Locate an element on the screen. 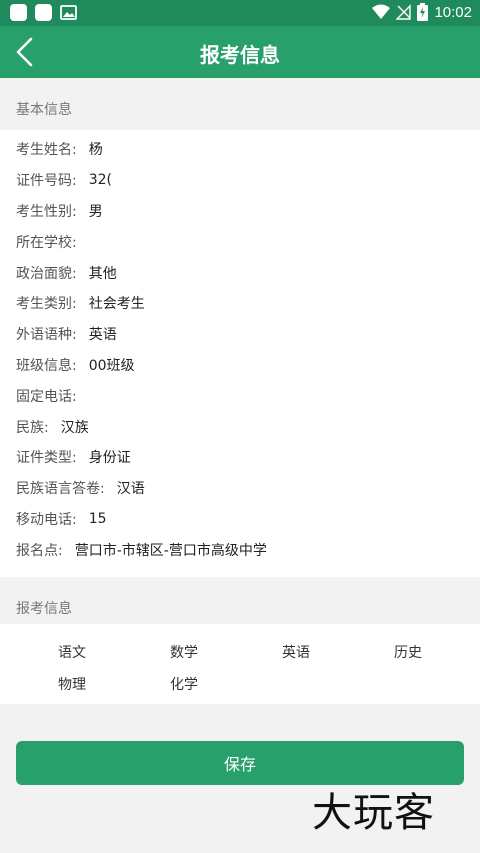 Image resolution: width=480 pixels, height=853 pixels. subject-item: 数学 is located at coordinates (184, 653).